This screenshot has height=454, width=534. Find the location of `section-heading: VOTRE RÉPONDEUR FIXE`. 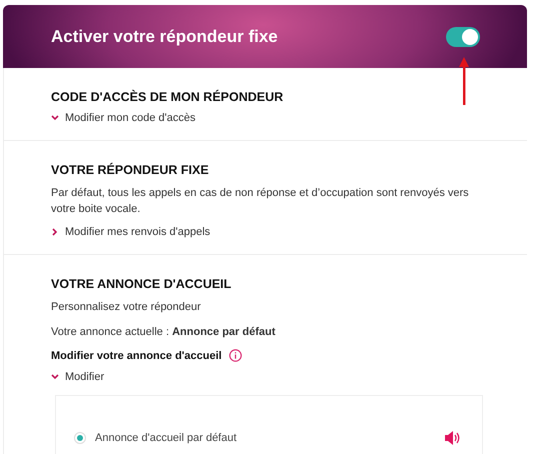

section-heading: VOTRE RÉPONDEUR FIXE is located at coordinates (130, 170).